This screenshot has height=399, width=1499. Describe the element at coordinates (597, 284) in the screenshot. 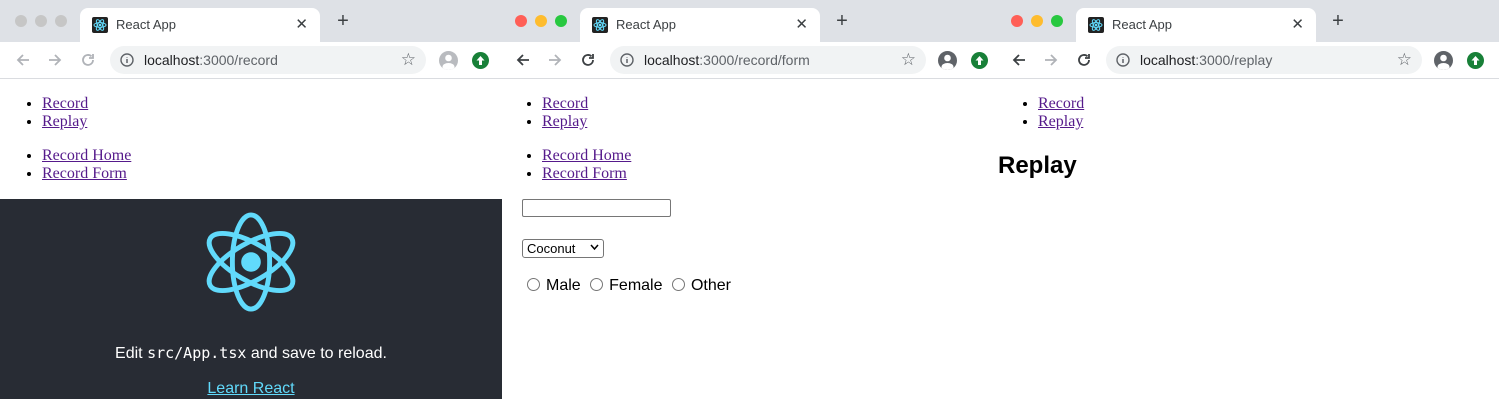

I see `radio-female` at that location.